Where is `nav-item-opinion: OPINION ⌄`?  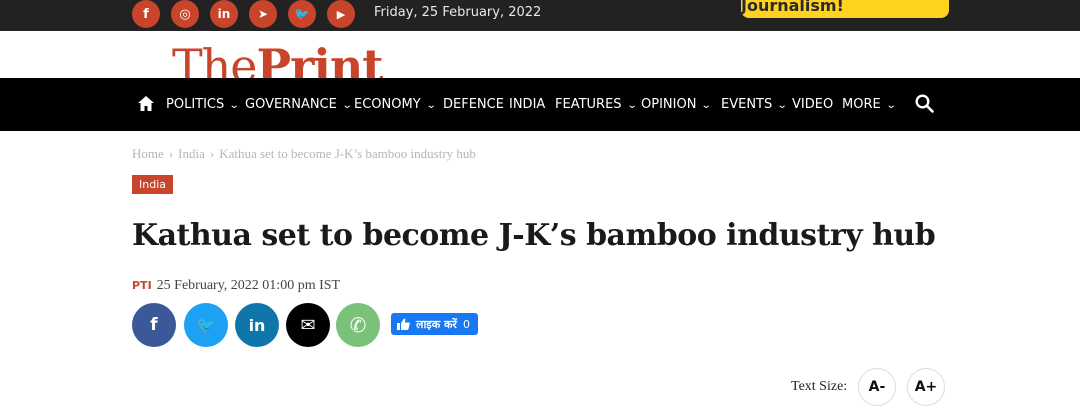 nav-item-opinion: OPINION ⌄ is located at coordinates (677, 104).